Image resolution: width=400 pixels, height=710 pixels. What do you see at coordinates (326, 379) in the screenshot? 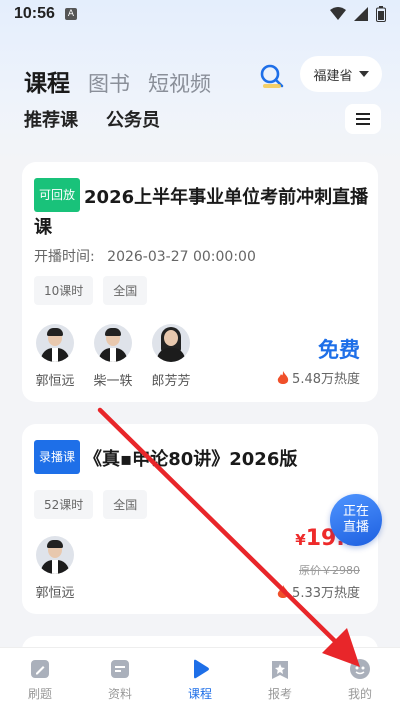
I see `heat-text: 5.48万热度` at bounding box center [326, 379].